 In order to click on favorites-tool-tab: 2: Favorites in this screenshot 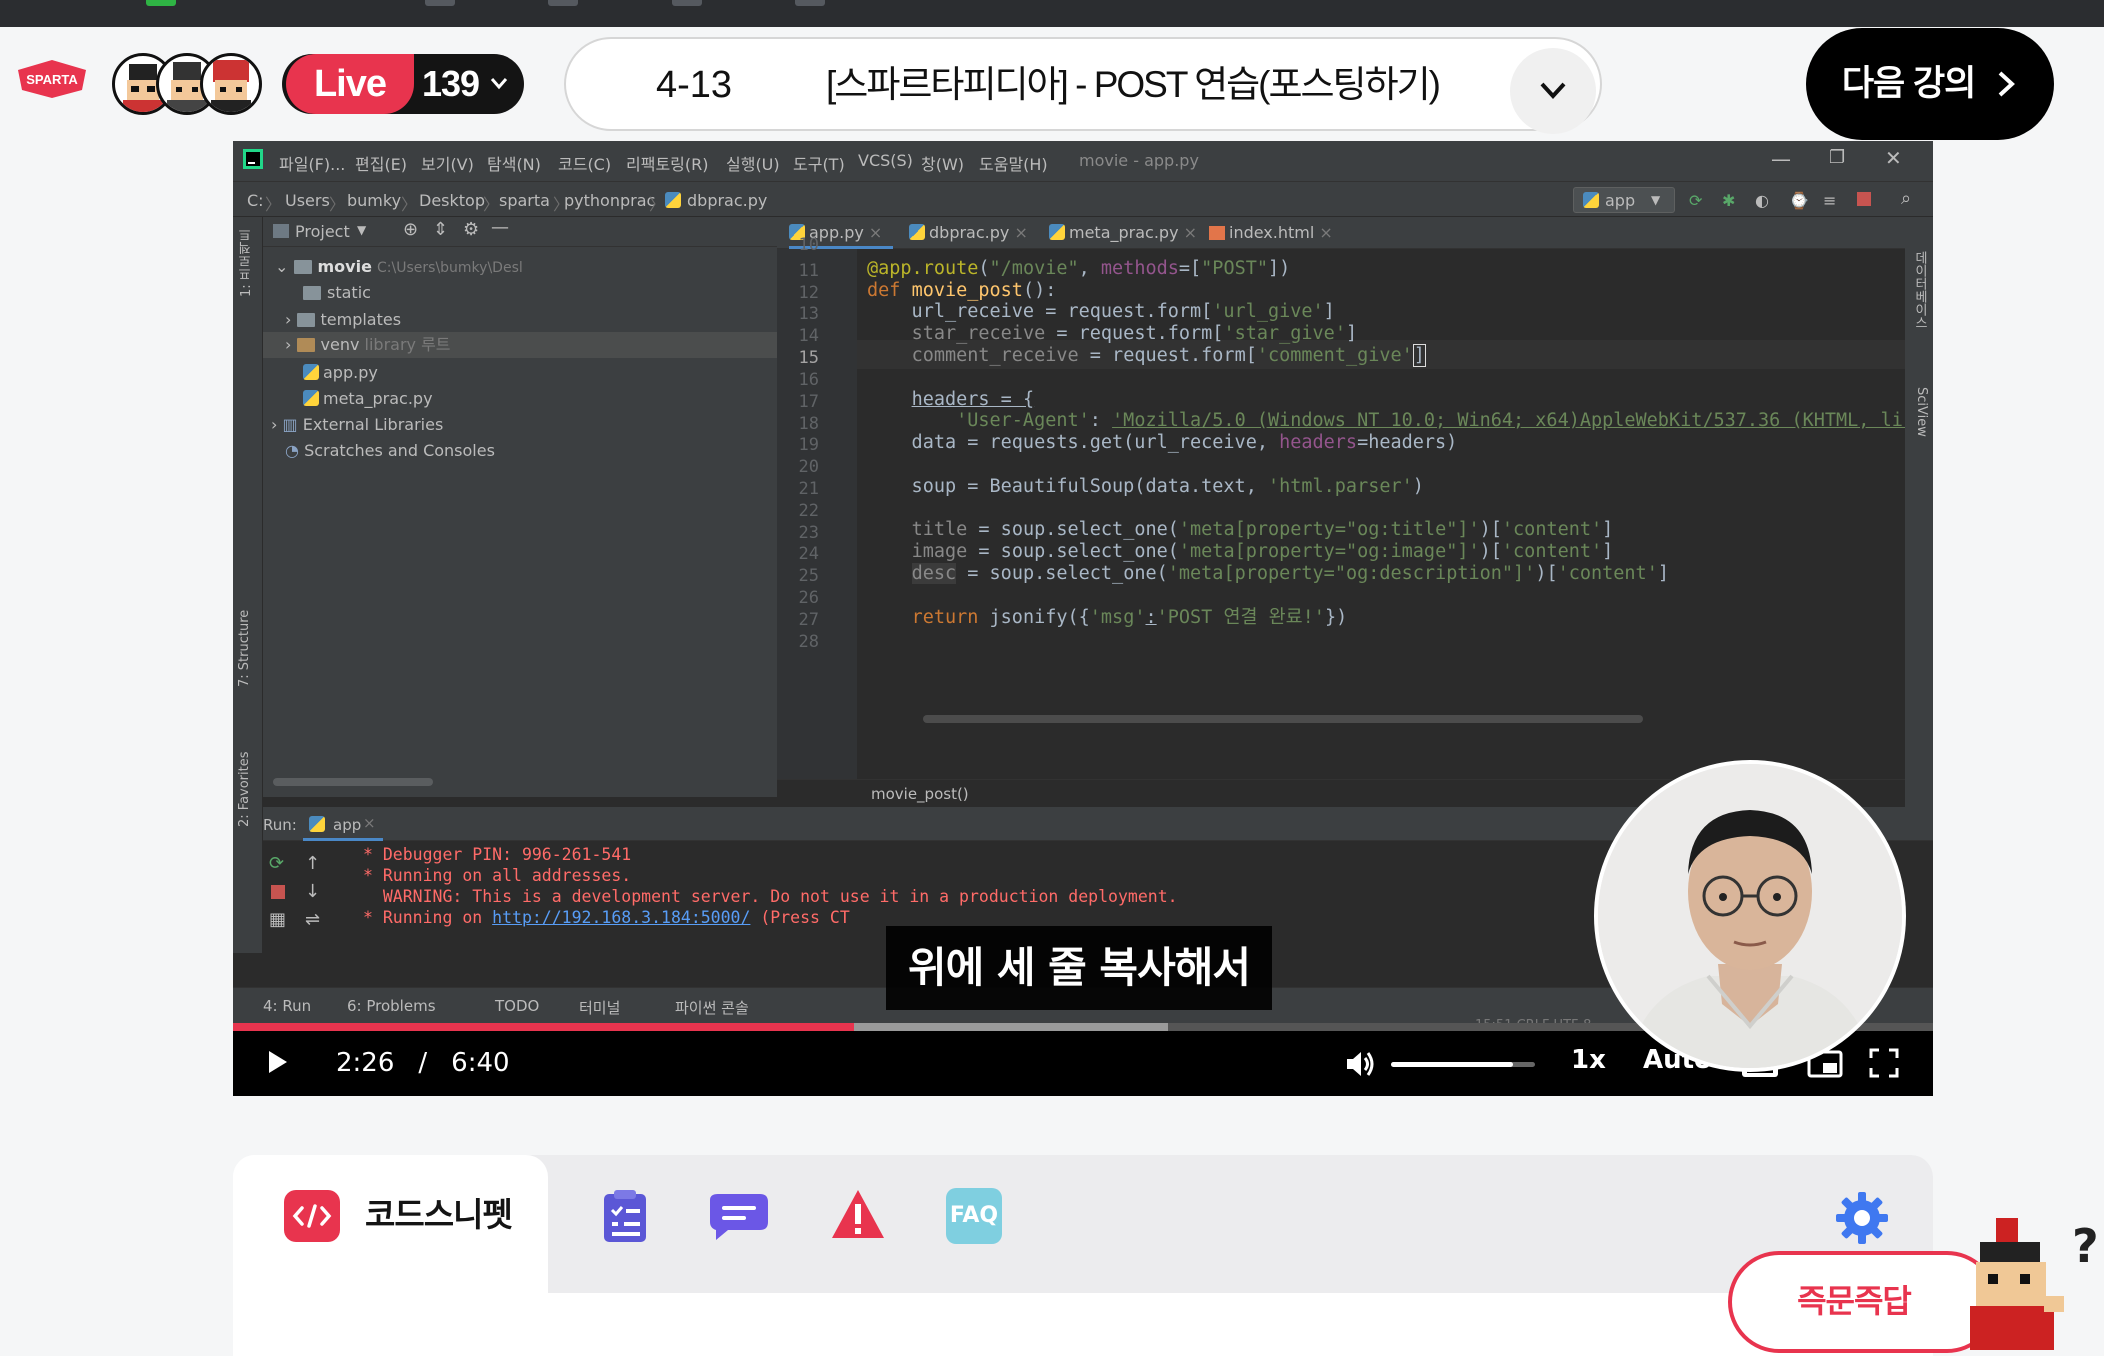, I will do `click(248, 782)`.